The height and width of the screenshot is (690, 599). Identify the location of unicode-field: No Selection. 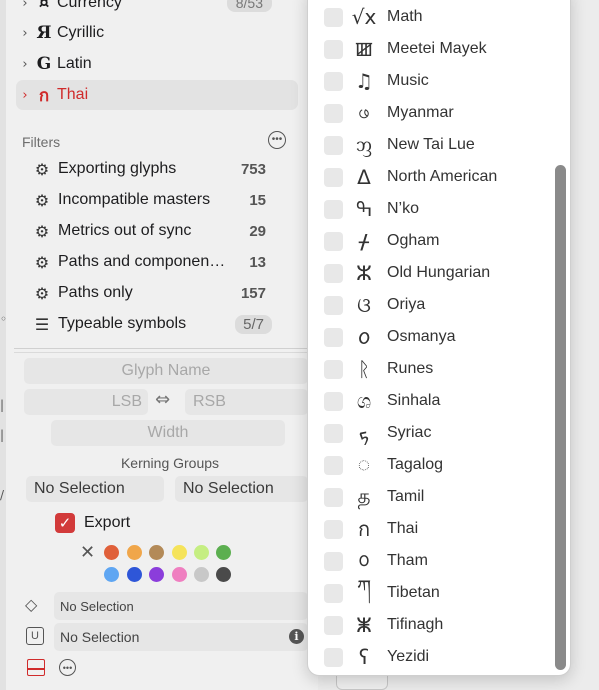
(181, 637).